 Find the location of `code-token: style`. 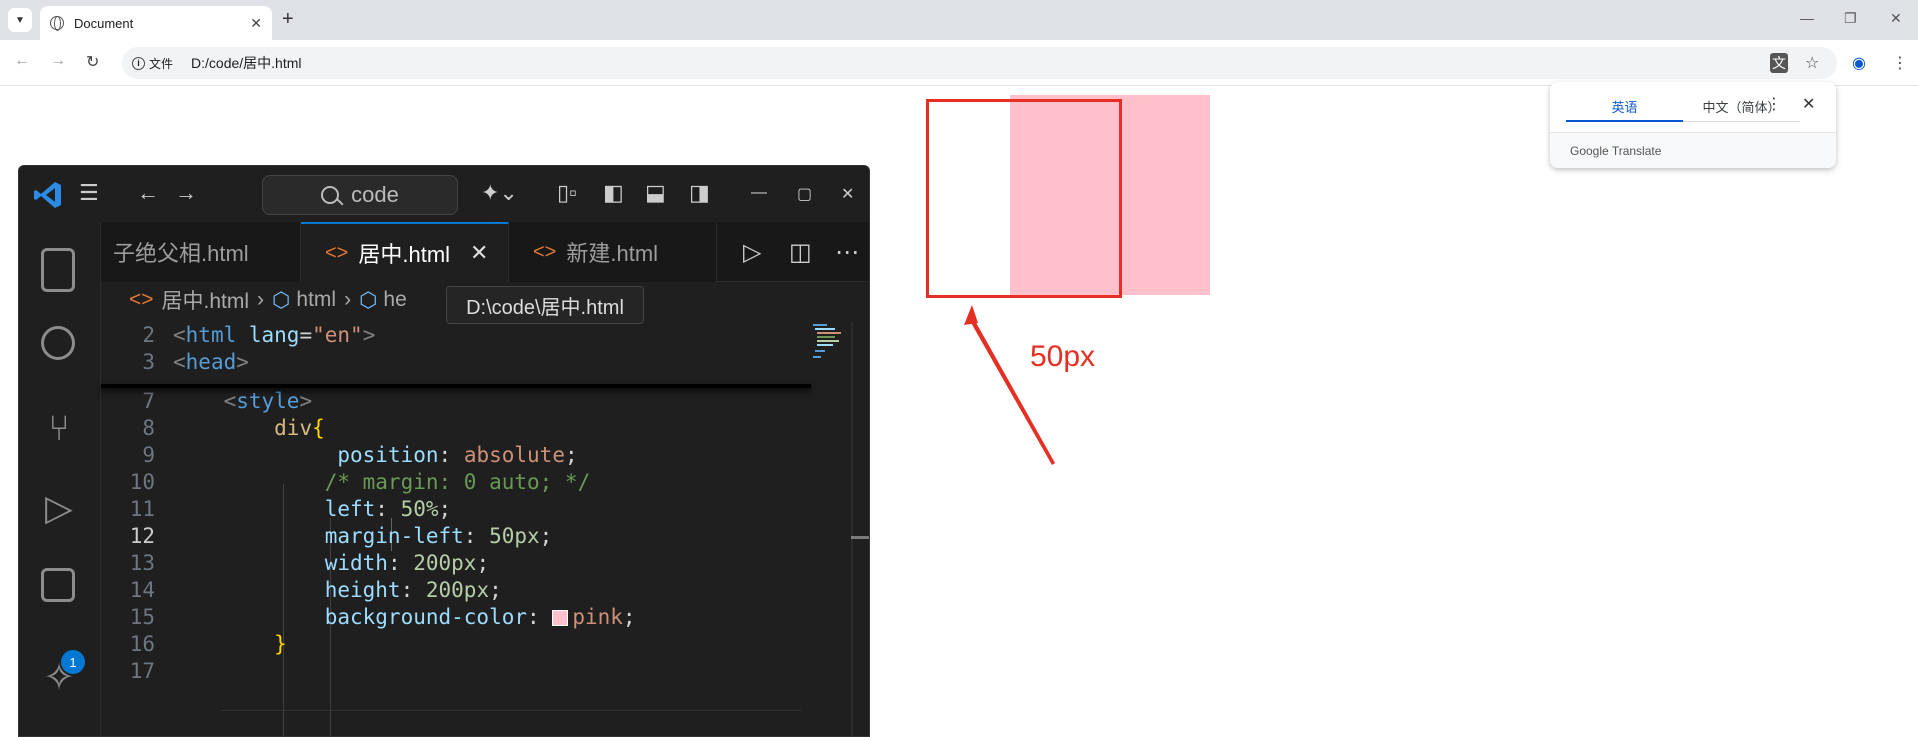

code-token: style is located at coordinates (268, 400).